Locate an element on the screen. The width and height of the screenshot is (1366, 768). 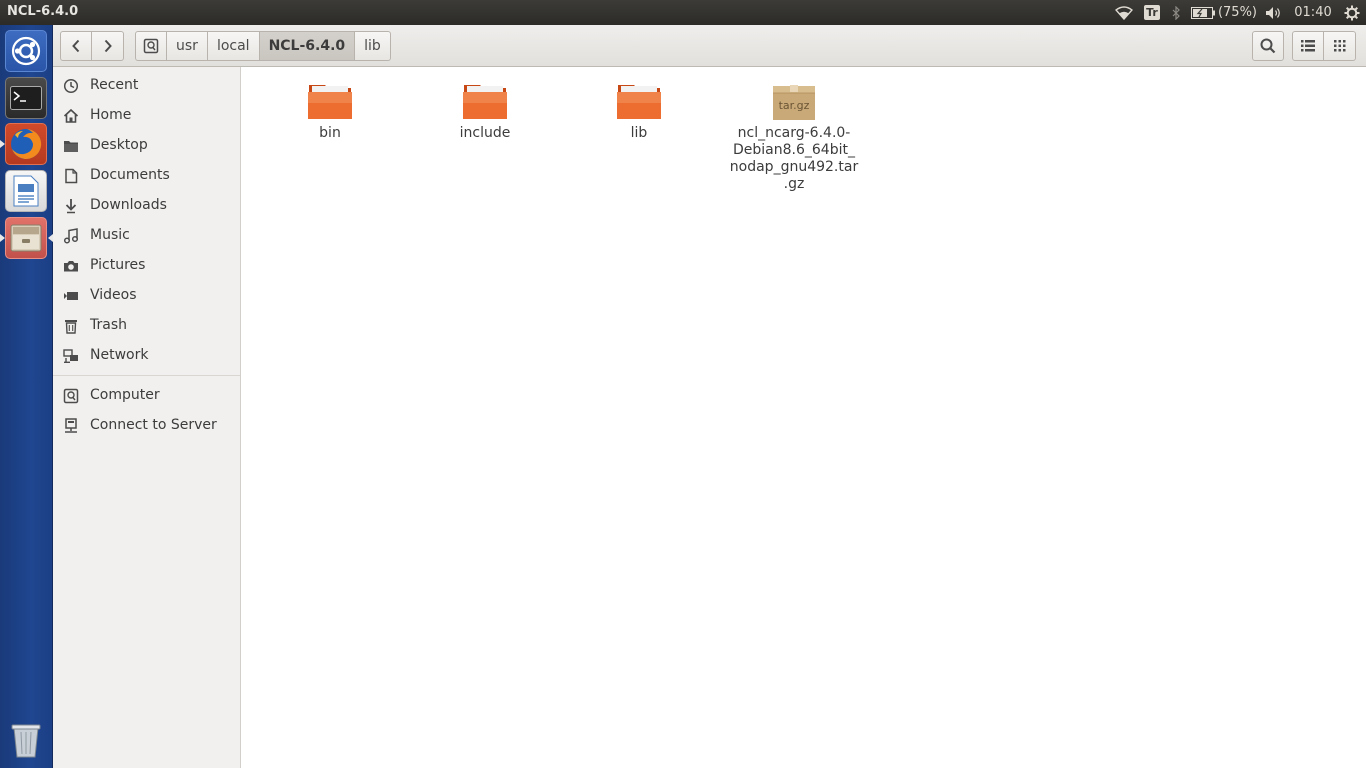
ubuntu-dash-icon is located at coordinates (26, 51).